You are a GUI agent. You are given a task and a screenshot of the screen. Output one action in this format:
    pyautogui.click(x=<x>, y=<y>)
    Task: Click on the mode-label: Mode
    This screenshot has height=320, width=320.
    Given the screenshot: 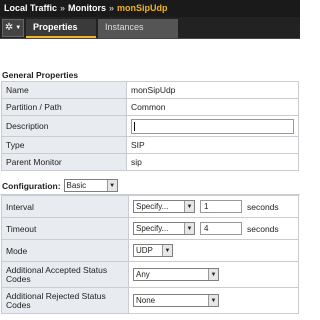 What is the action you would take?
    pyautogui.click(x=65, y=250)
    